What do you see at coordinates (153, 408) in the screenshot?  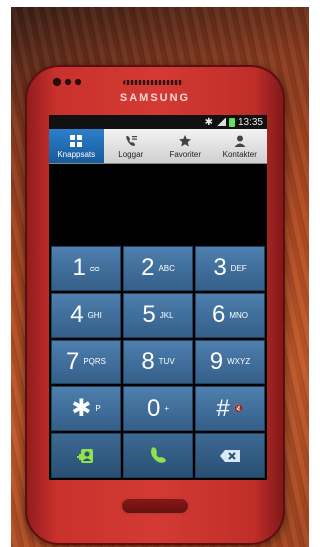 I see `key-digit: 0` at bounding box center [153, 408].